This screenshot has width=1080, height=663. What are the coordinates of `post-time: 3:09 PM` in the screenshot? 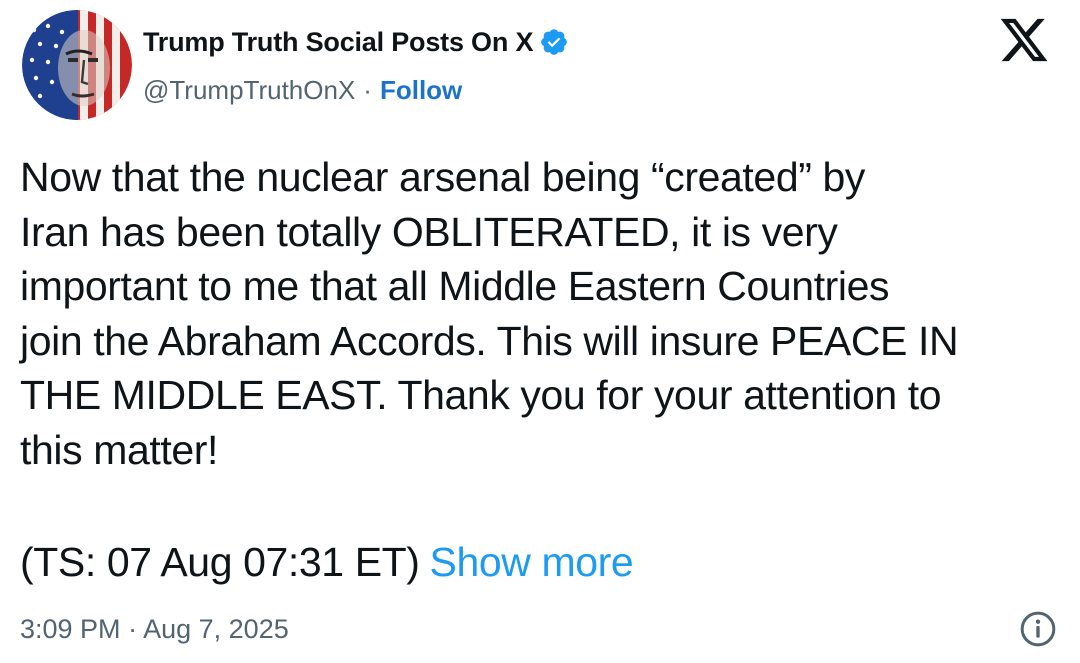 It's located at (70, 629).